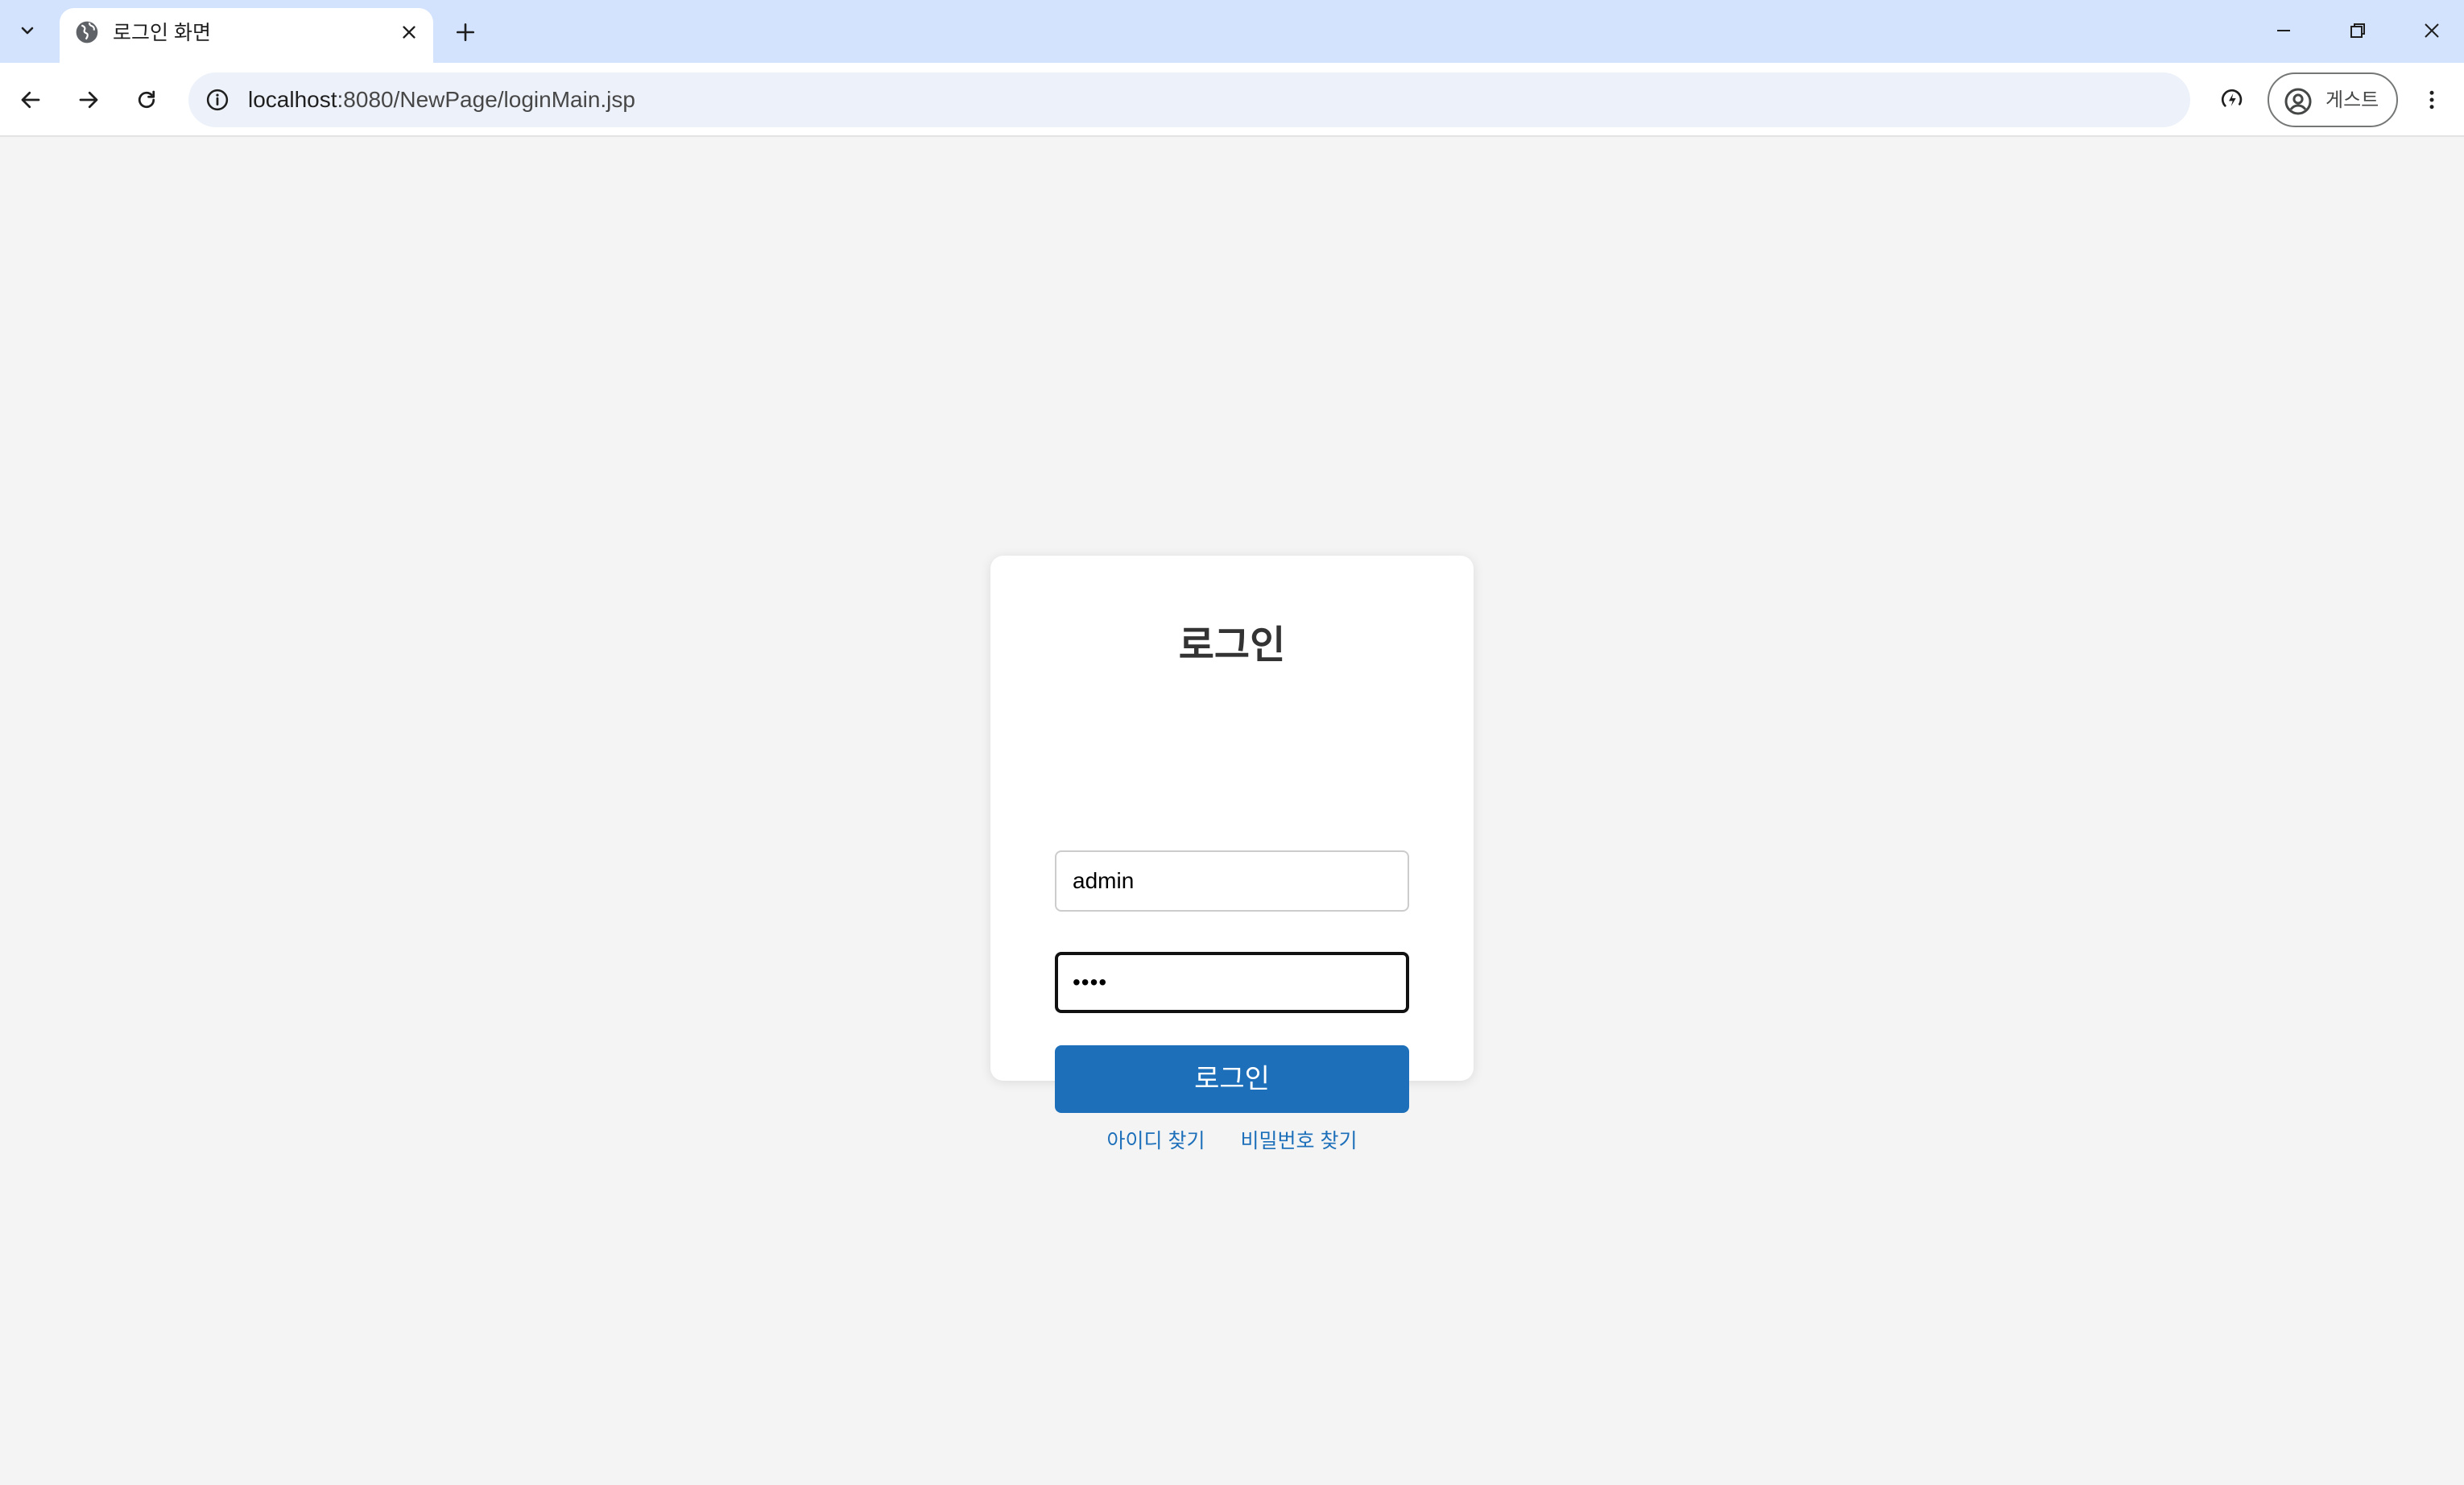  I want to click on login-card: 로그인 admin •••• 로그인 아이디 찾기 비밀번호 찾기, so click(1232, 854).